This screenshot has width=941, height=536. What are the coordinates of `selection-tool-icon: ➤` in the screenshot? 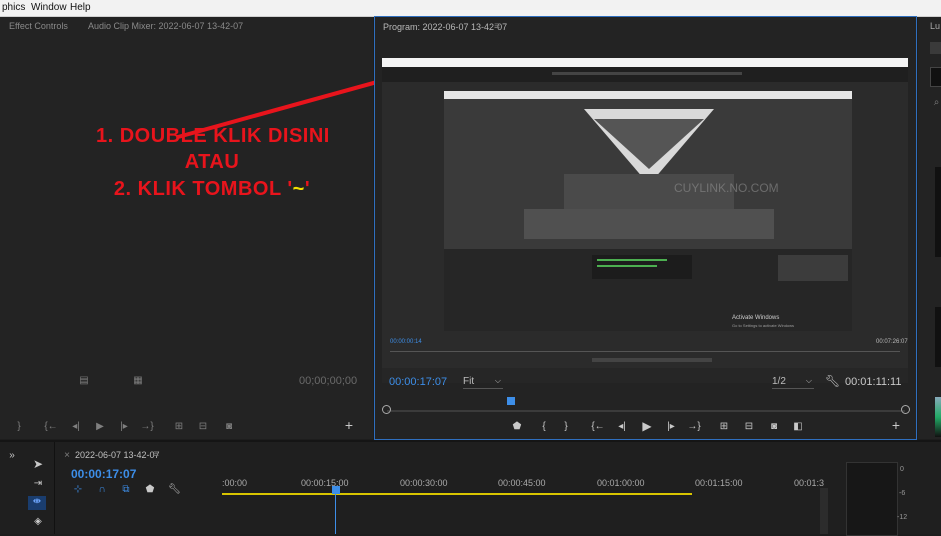 It's located at (38, 464).